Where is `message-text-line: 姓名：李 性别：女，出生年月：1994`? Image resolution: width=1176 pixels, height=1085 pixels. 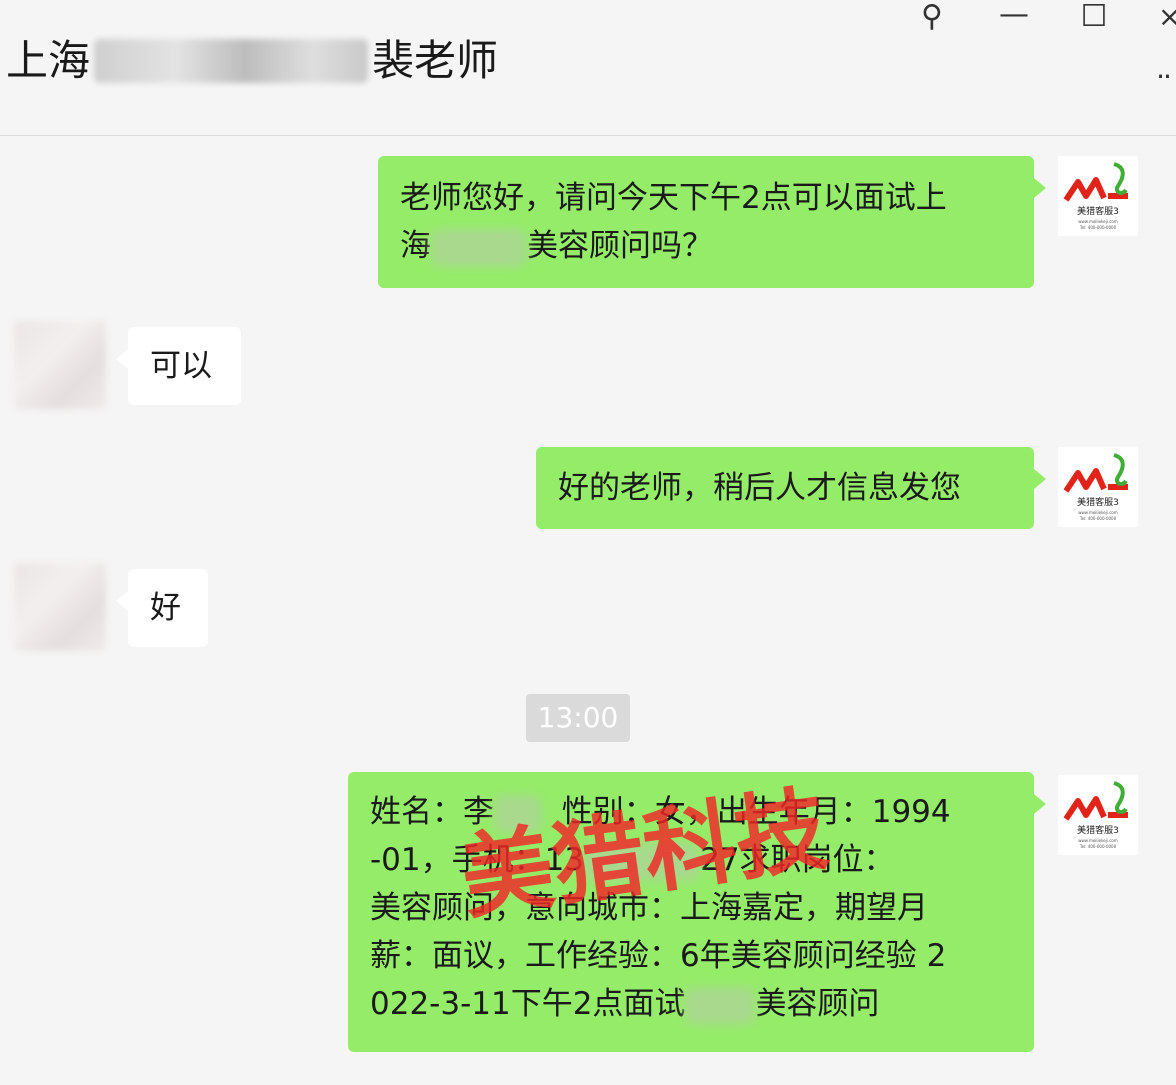 message-text-line: 姓名：李 性别：女，出生年月：1994 is located at coordinates (691, 812).